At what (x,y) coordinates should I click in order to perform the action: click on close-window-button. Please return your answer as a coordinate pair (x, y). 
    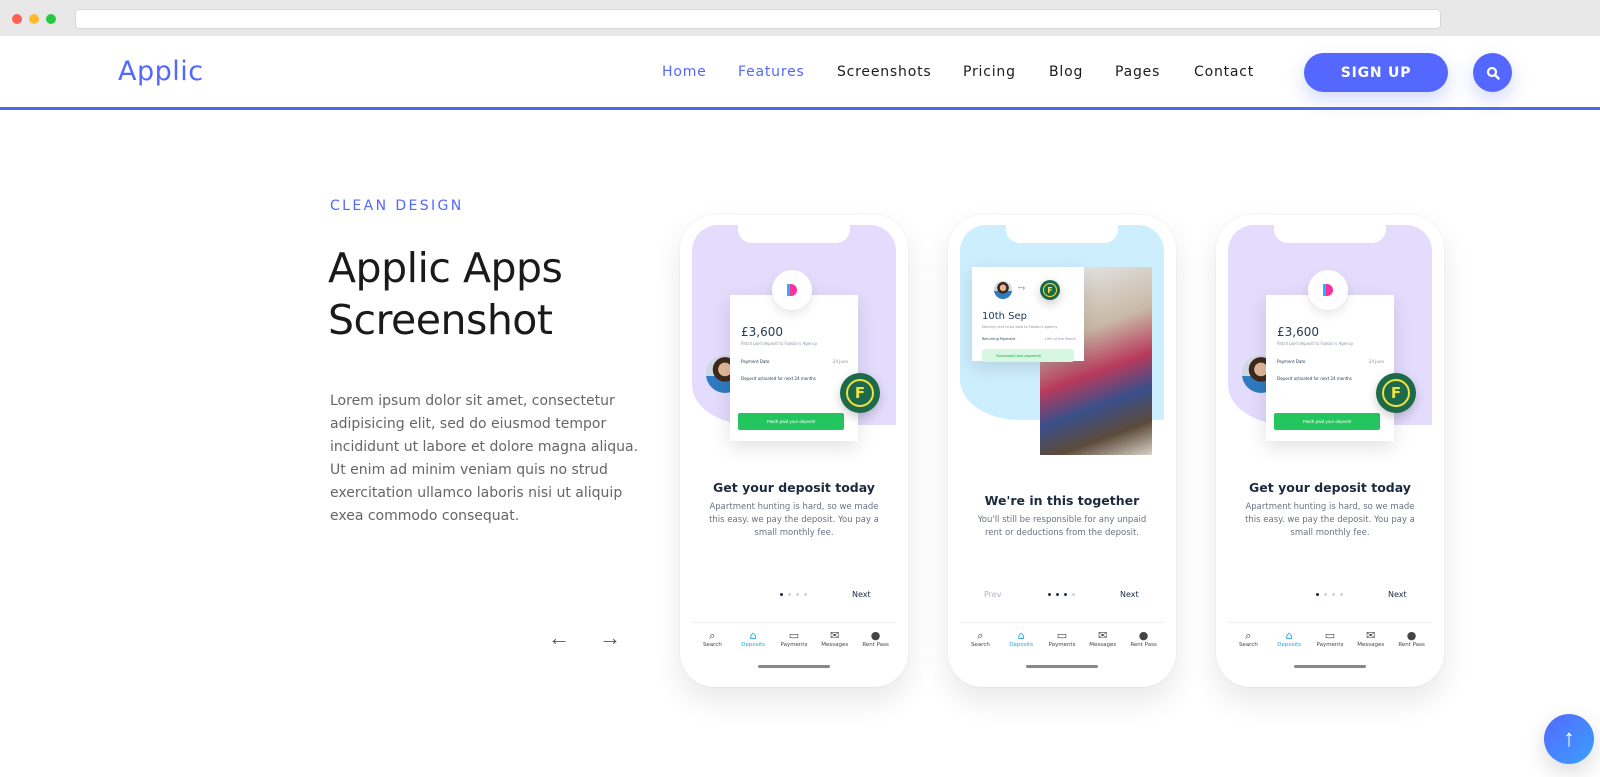
    Looking at the image, I should click on (17, 19).